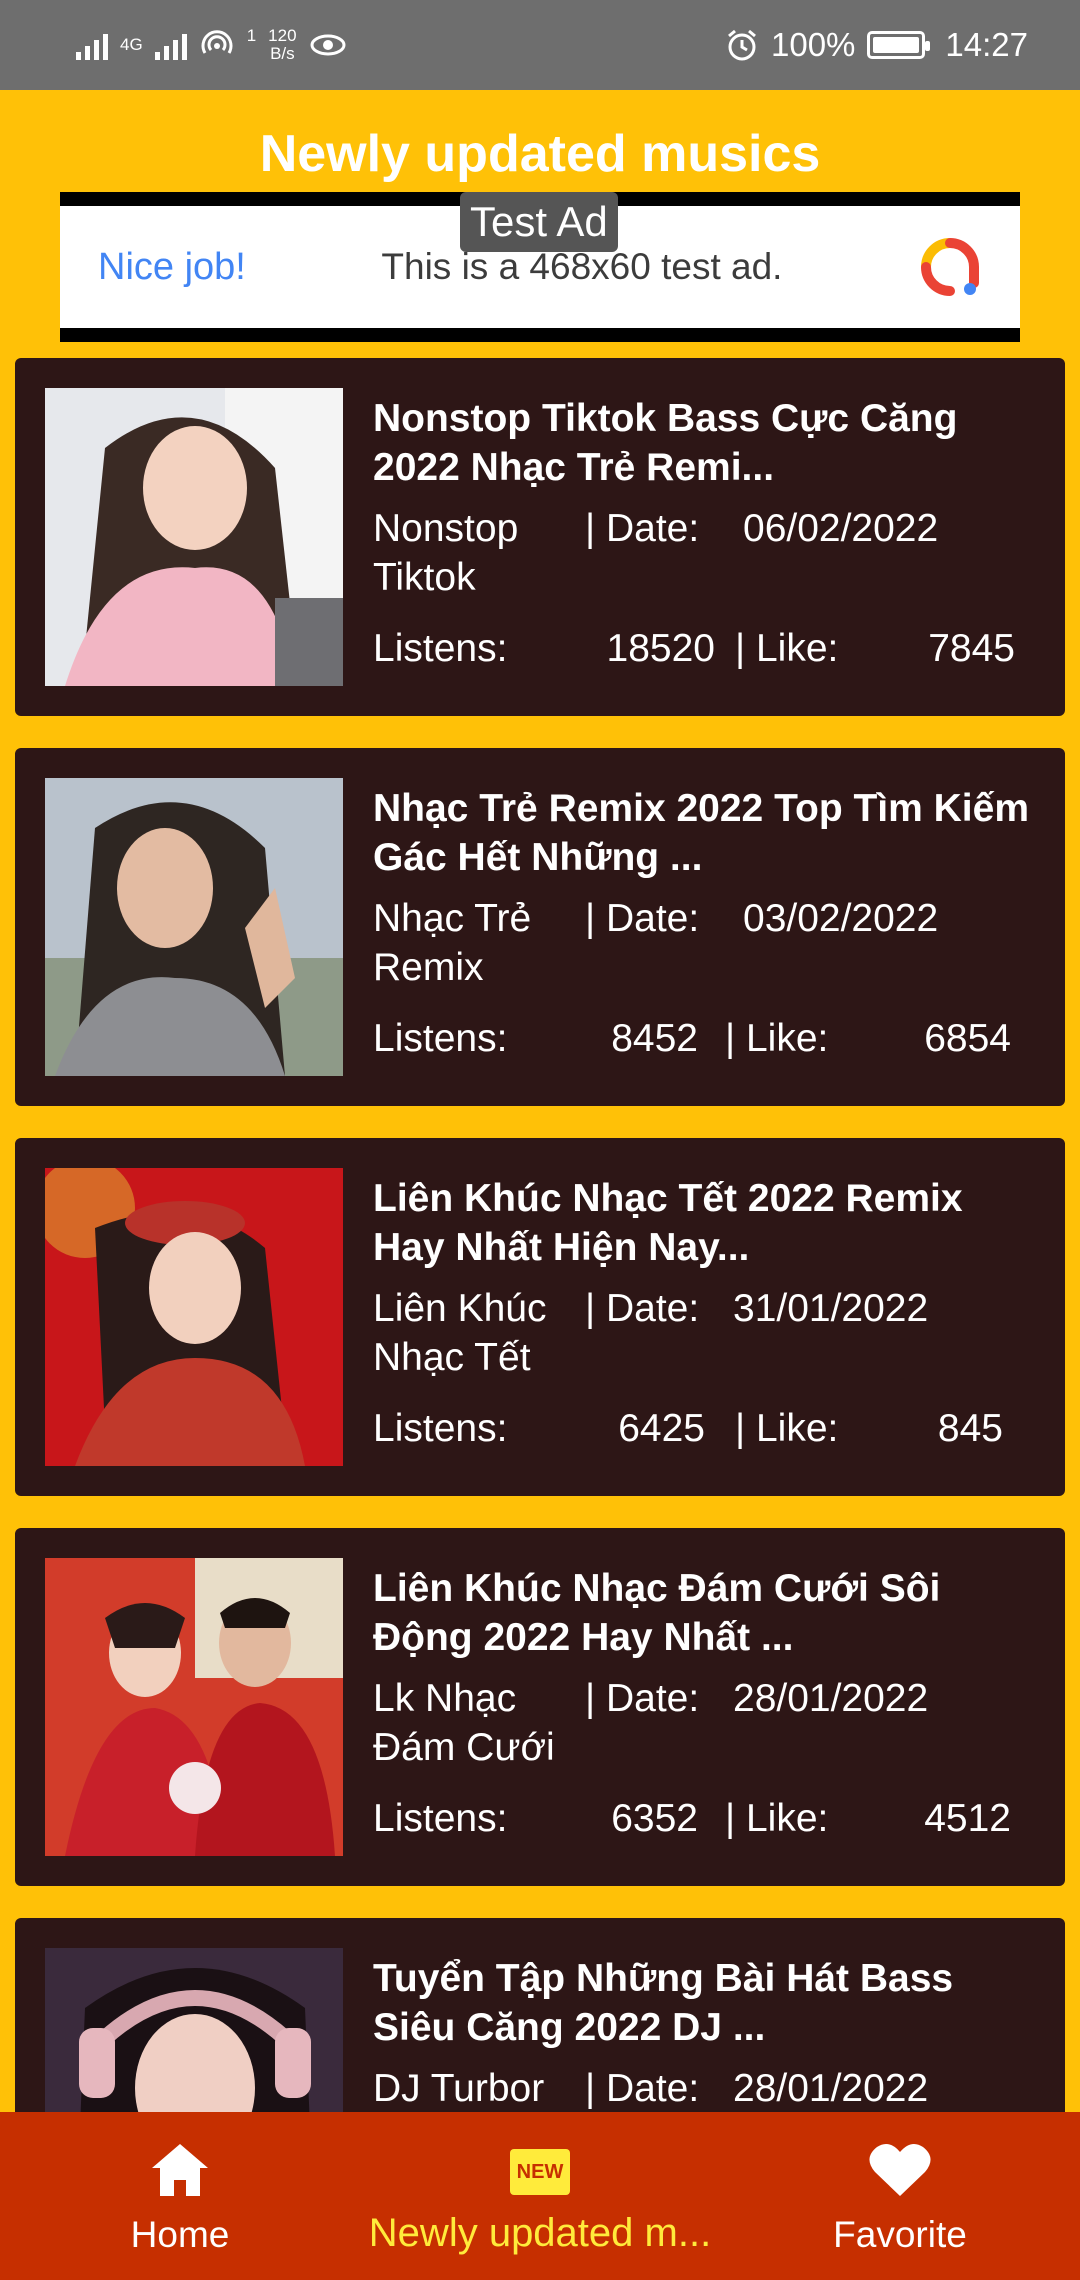 Image resolution: width=1080 pixels, height=2280 pixels. I want to click on hotspot-icon, so click(217, 42).